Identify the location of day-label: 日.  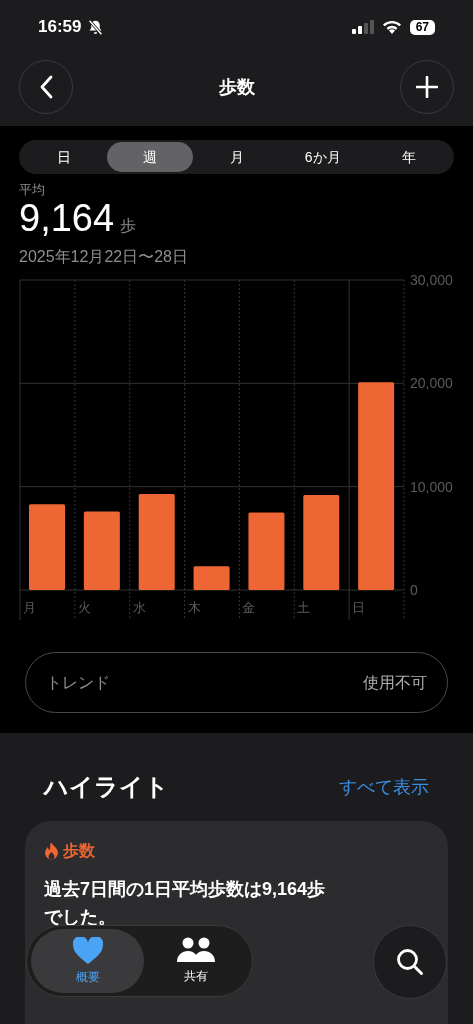
(359, 607).